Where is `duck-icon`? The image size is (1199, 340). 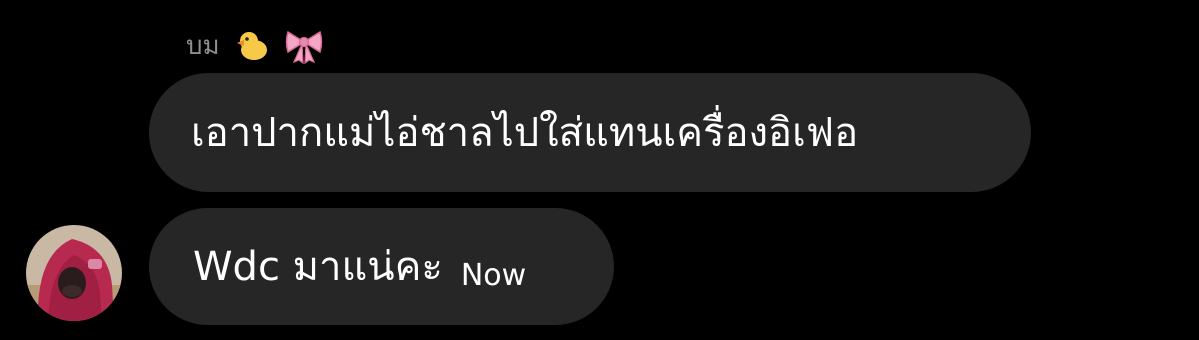 duck-icon is located at coordinates (252, 46).